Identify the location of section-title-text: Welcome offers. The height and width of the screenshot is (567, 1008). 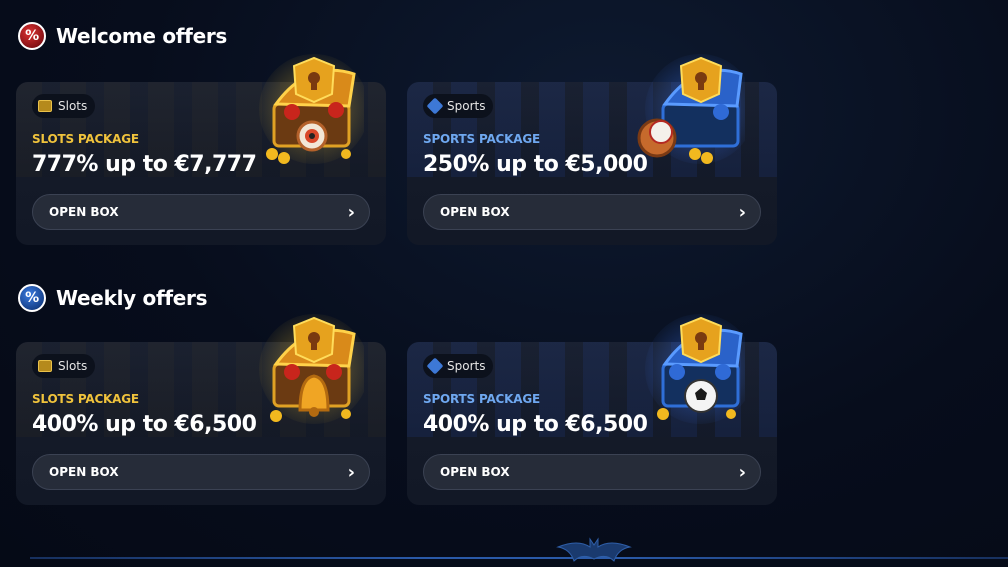
(142, 36).